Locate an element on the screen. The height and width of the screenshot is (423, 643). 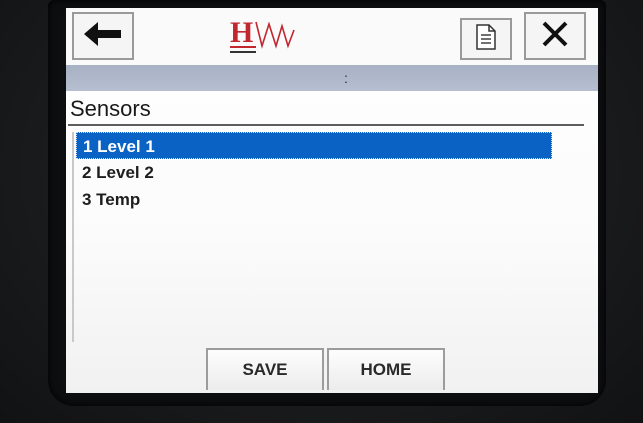
back-button is located at coordinates (103, 36).